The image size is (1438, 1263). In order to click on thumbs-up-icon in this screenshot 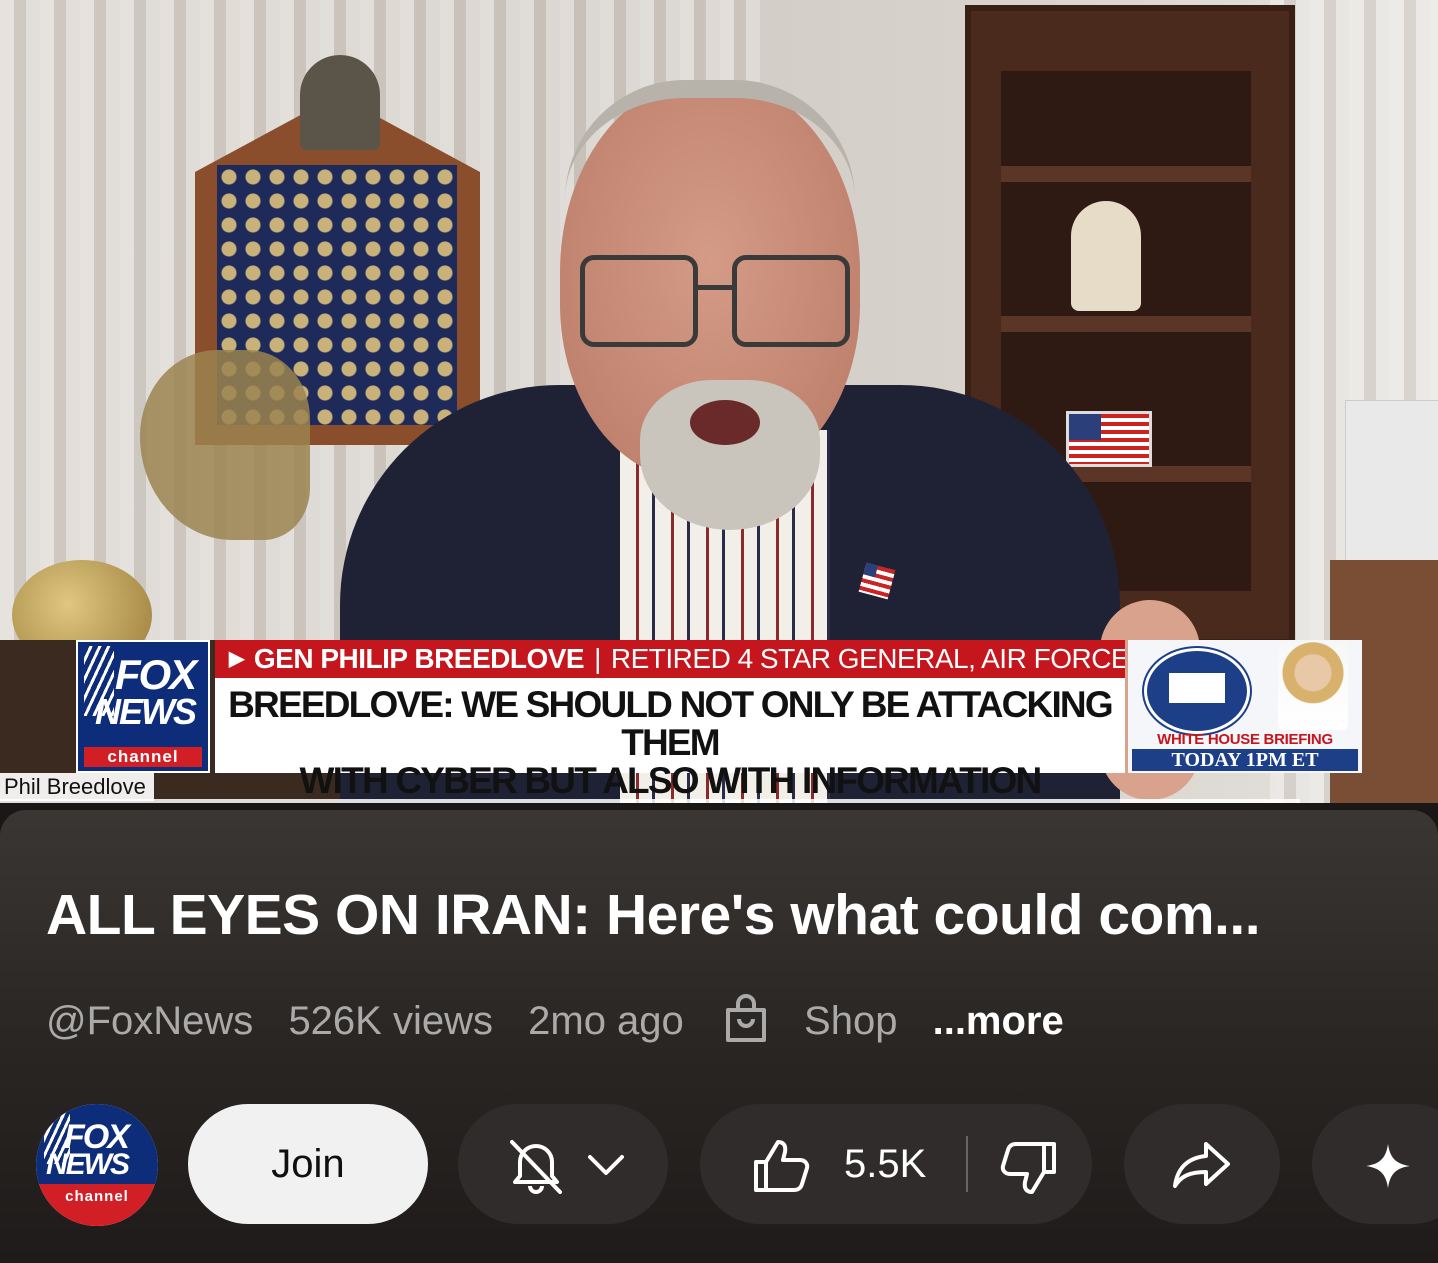, I will do `click(781, 1166)`.